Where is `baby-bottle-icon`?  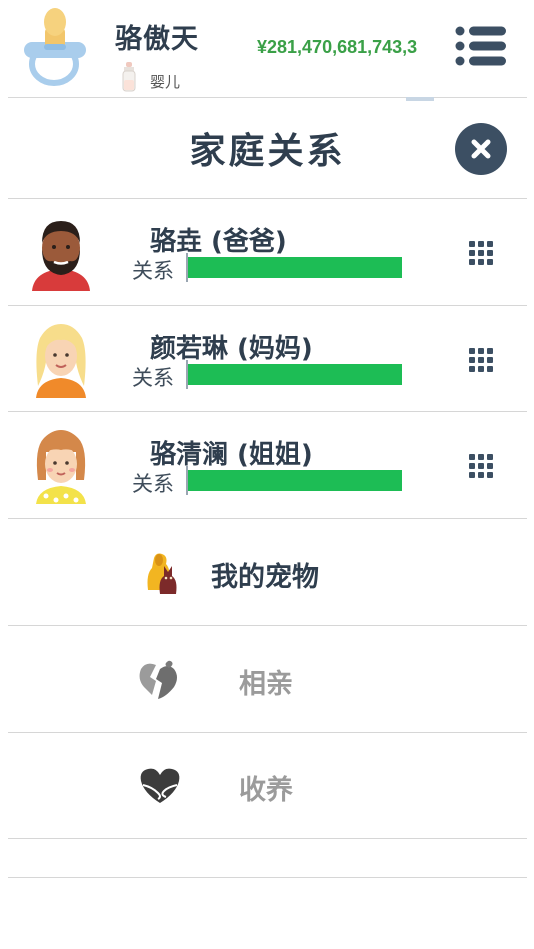
baby-bottle-icon is located at coordinates (129, 77).